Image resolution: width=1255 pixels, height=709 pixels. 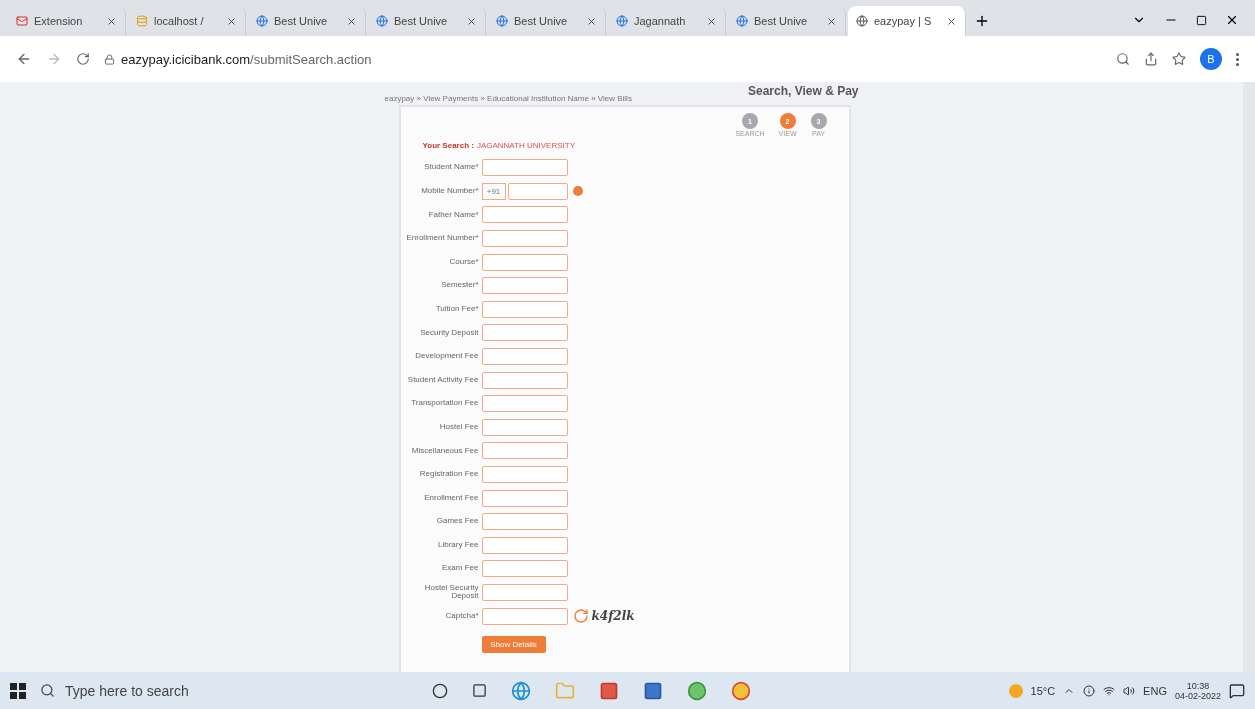 I want to click on forward-icon, so click(x=54, y=59).